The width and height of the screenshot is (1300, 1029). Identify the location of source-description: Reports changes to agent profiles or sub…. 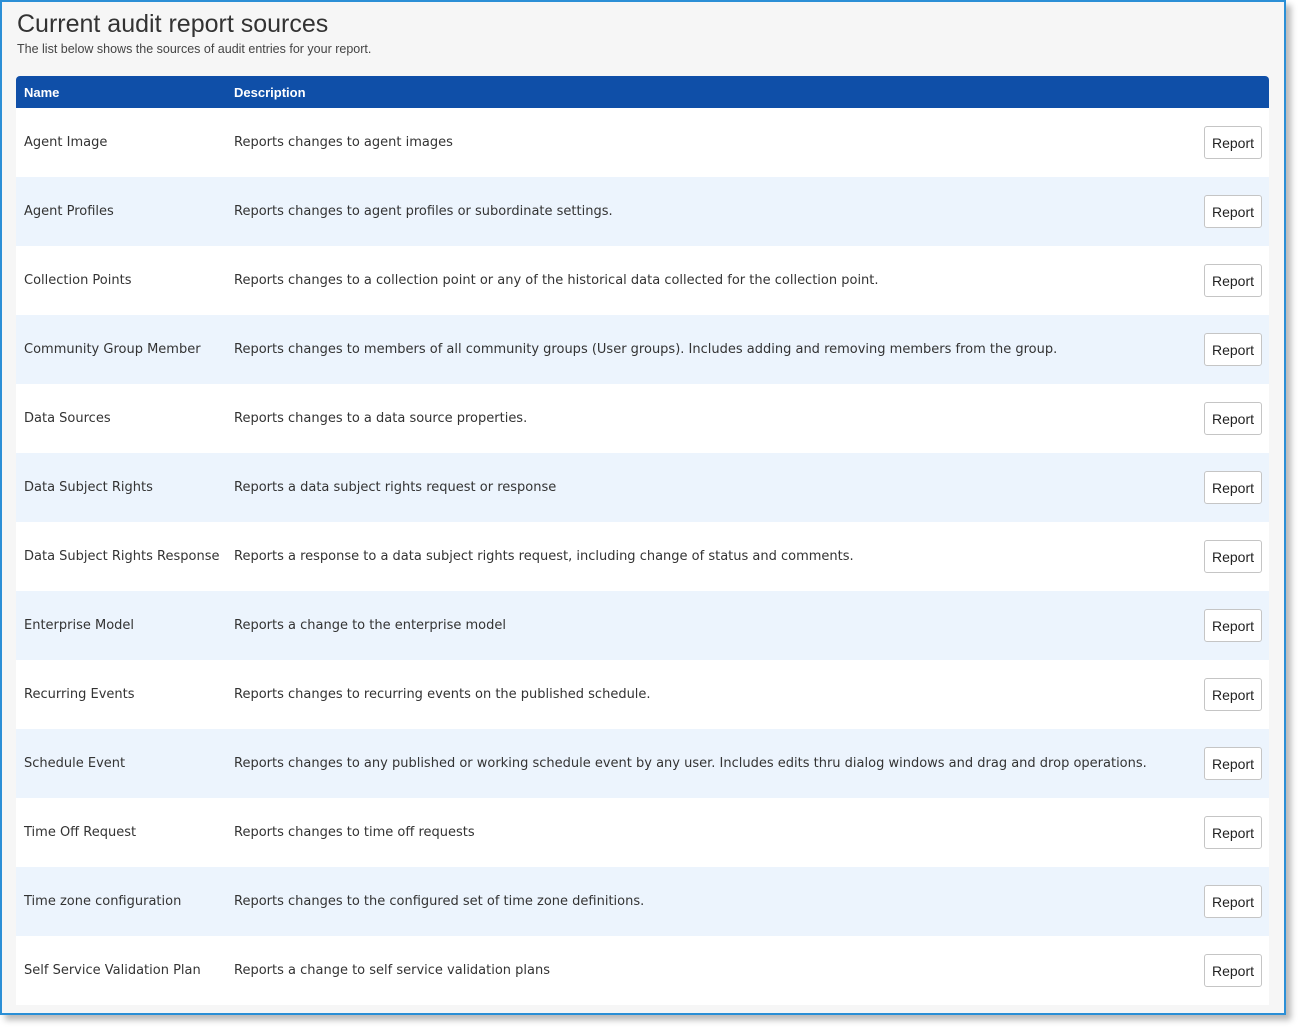
(423, 211).